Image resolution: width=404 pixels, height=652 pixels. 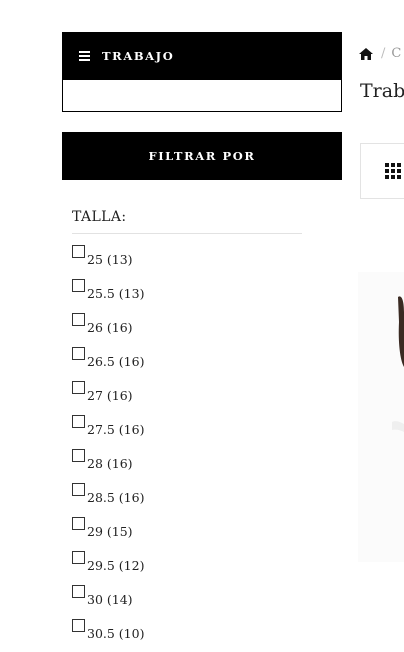 I want to click on category-menu: TRABAJO, so click(x=202, y=72).